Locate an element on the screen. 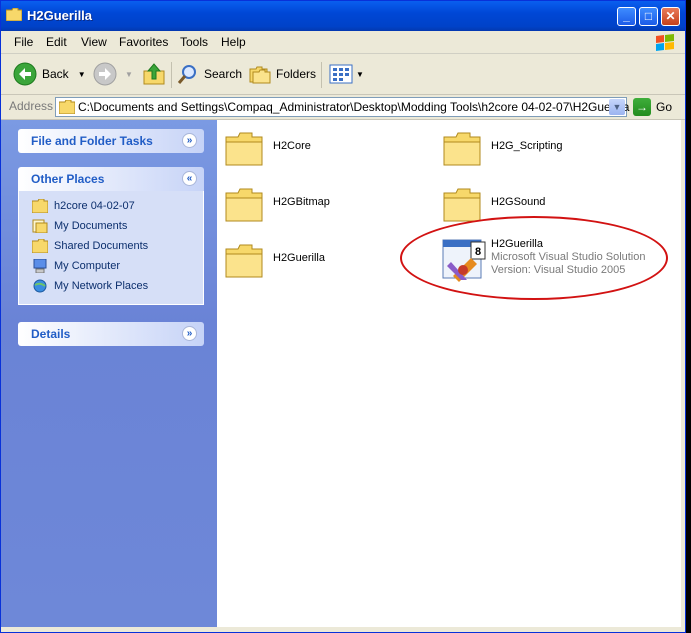 This screenshot has width=691, height=633. go-button: → Go is located at coordinates (652, 107).